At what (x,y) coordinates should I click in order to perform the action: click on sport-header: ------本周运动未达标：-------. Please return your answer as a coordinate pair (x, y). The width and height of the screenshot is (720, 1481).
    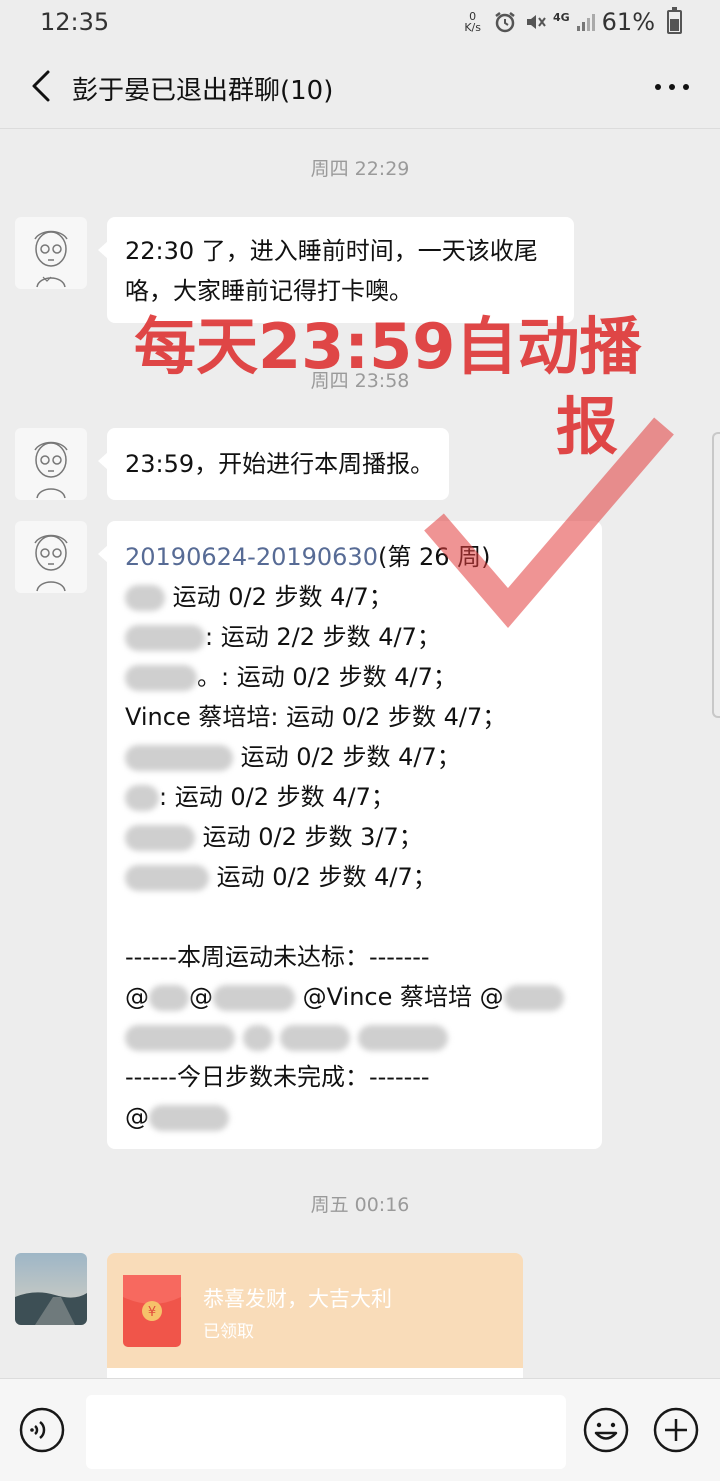
    Looking at the image, I should click on (277, 957).